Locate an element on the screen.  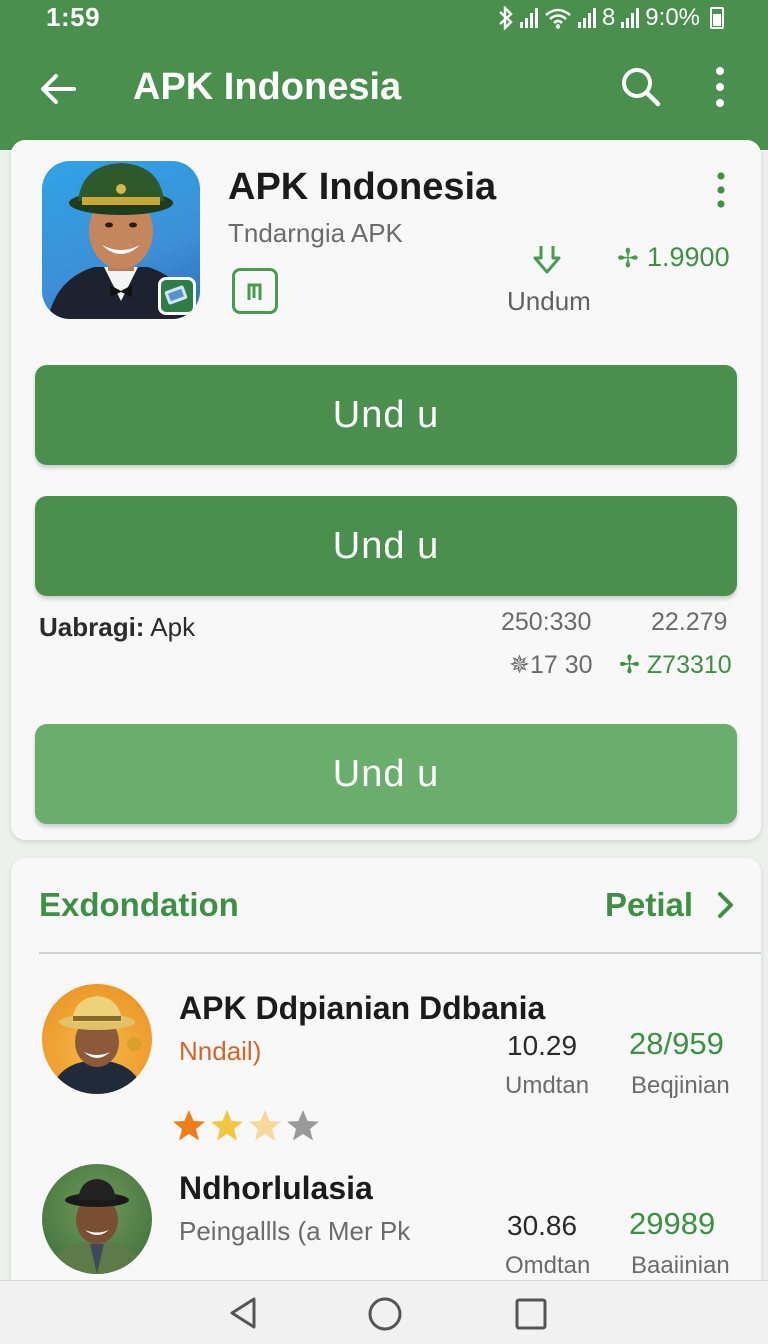
download-button-primary: Und u is located at coordinates (386, 415).